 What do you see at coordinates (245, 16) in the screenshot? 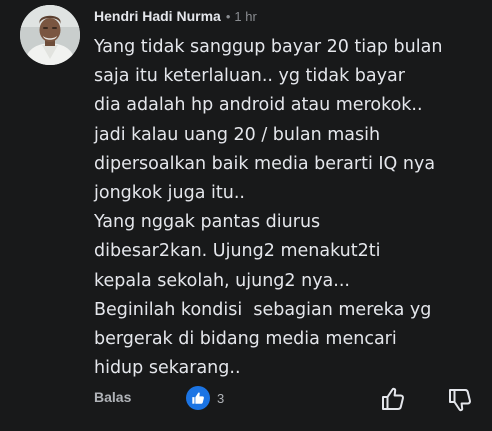
I see `comment-timestamp: 1 hr` at bounding box center [245, 16].